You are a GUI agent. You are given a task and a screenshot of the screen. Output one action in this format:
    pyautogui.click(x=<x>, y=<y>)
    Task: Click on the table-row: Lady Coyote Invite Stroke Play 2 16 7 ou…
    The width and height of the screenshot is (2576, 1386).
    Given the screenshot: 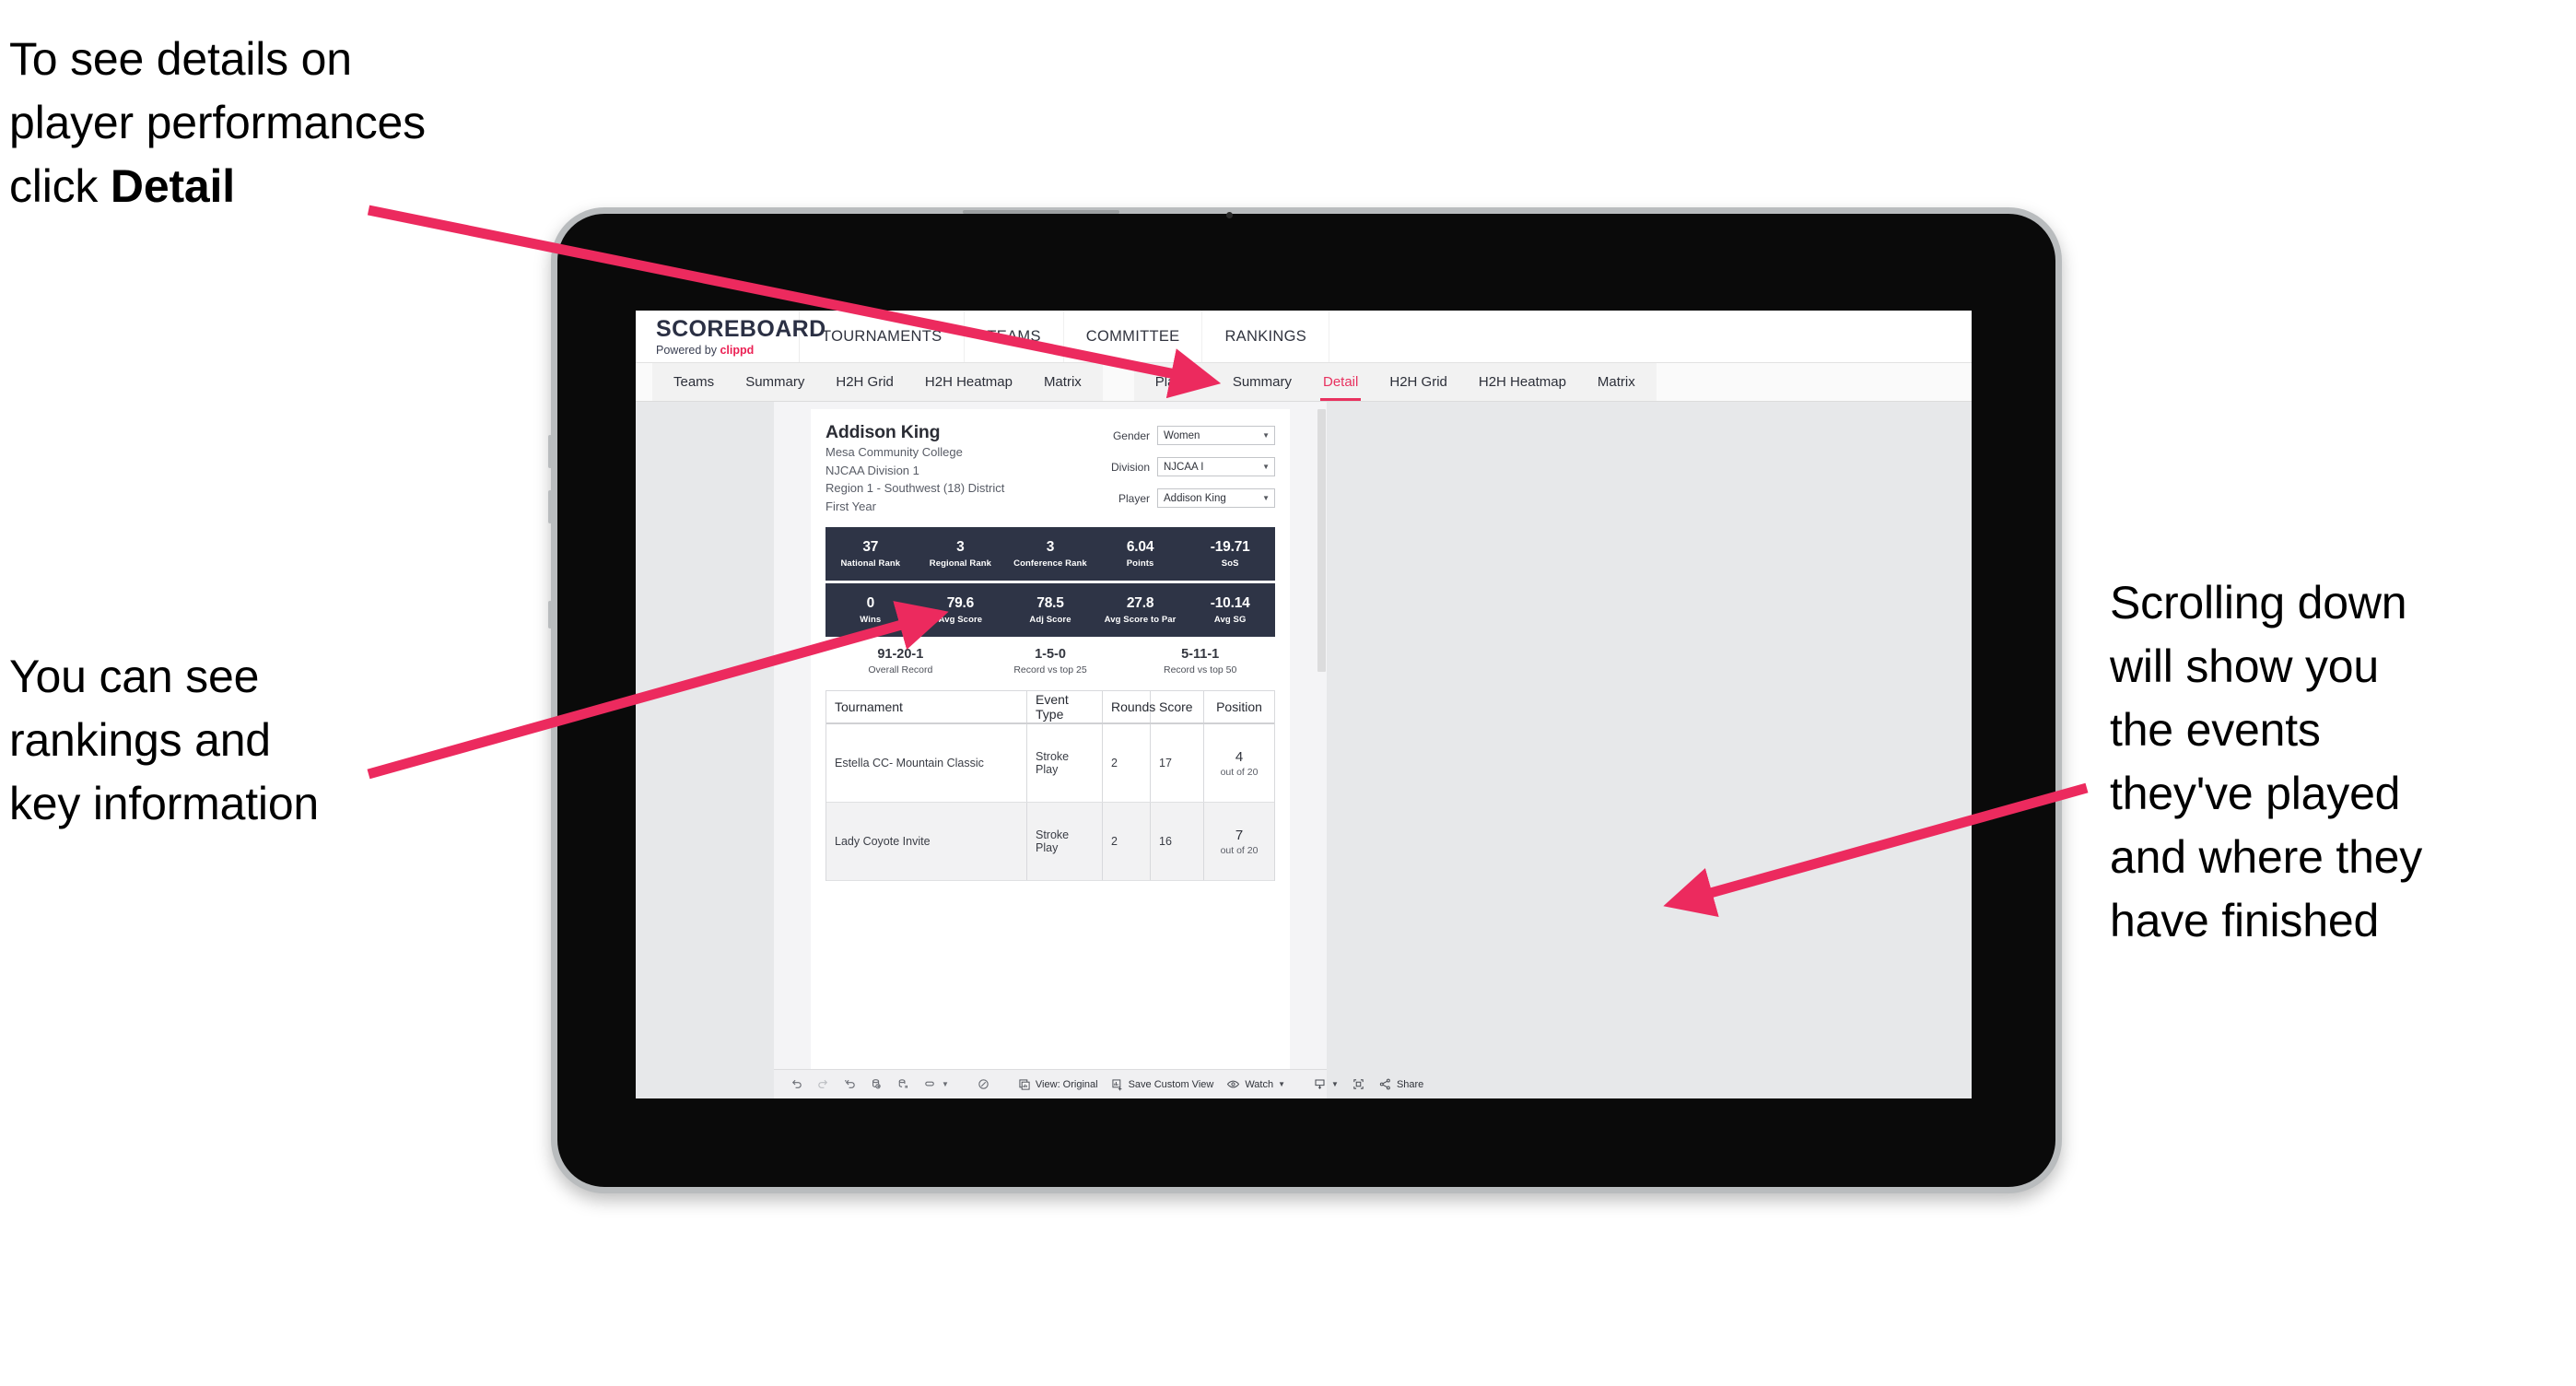 What is the action you would take?
    pyautogui.click(x=1050, y=842)
    